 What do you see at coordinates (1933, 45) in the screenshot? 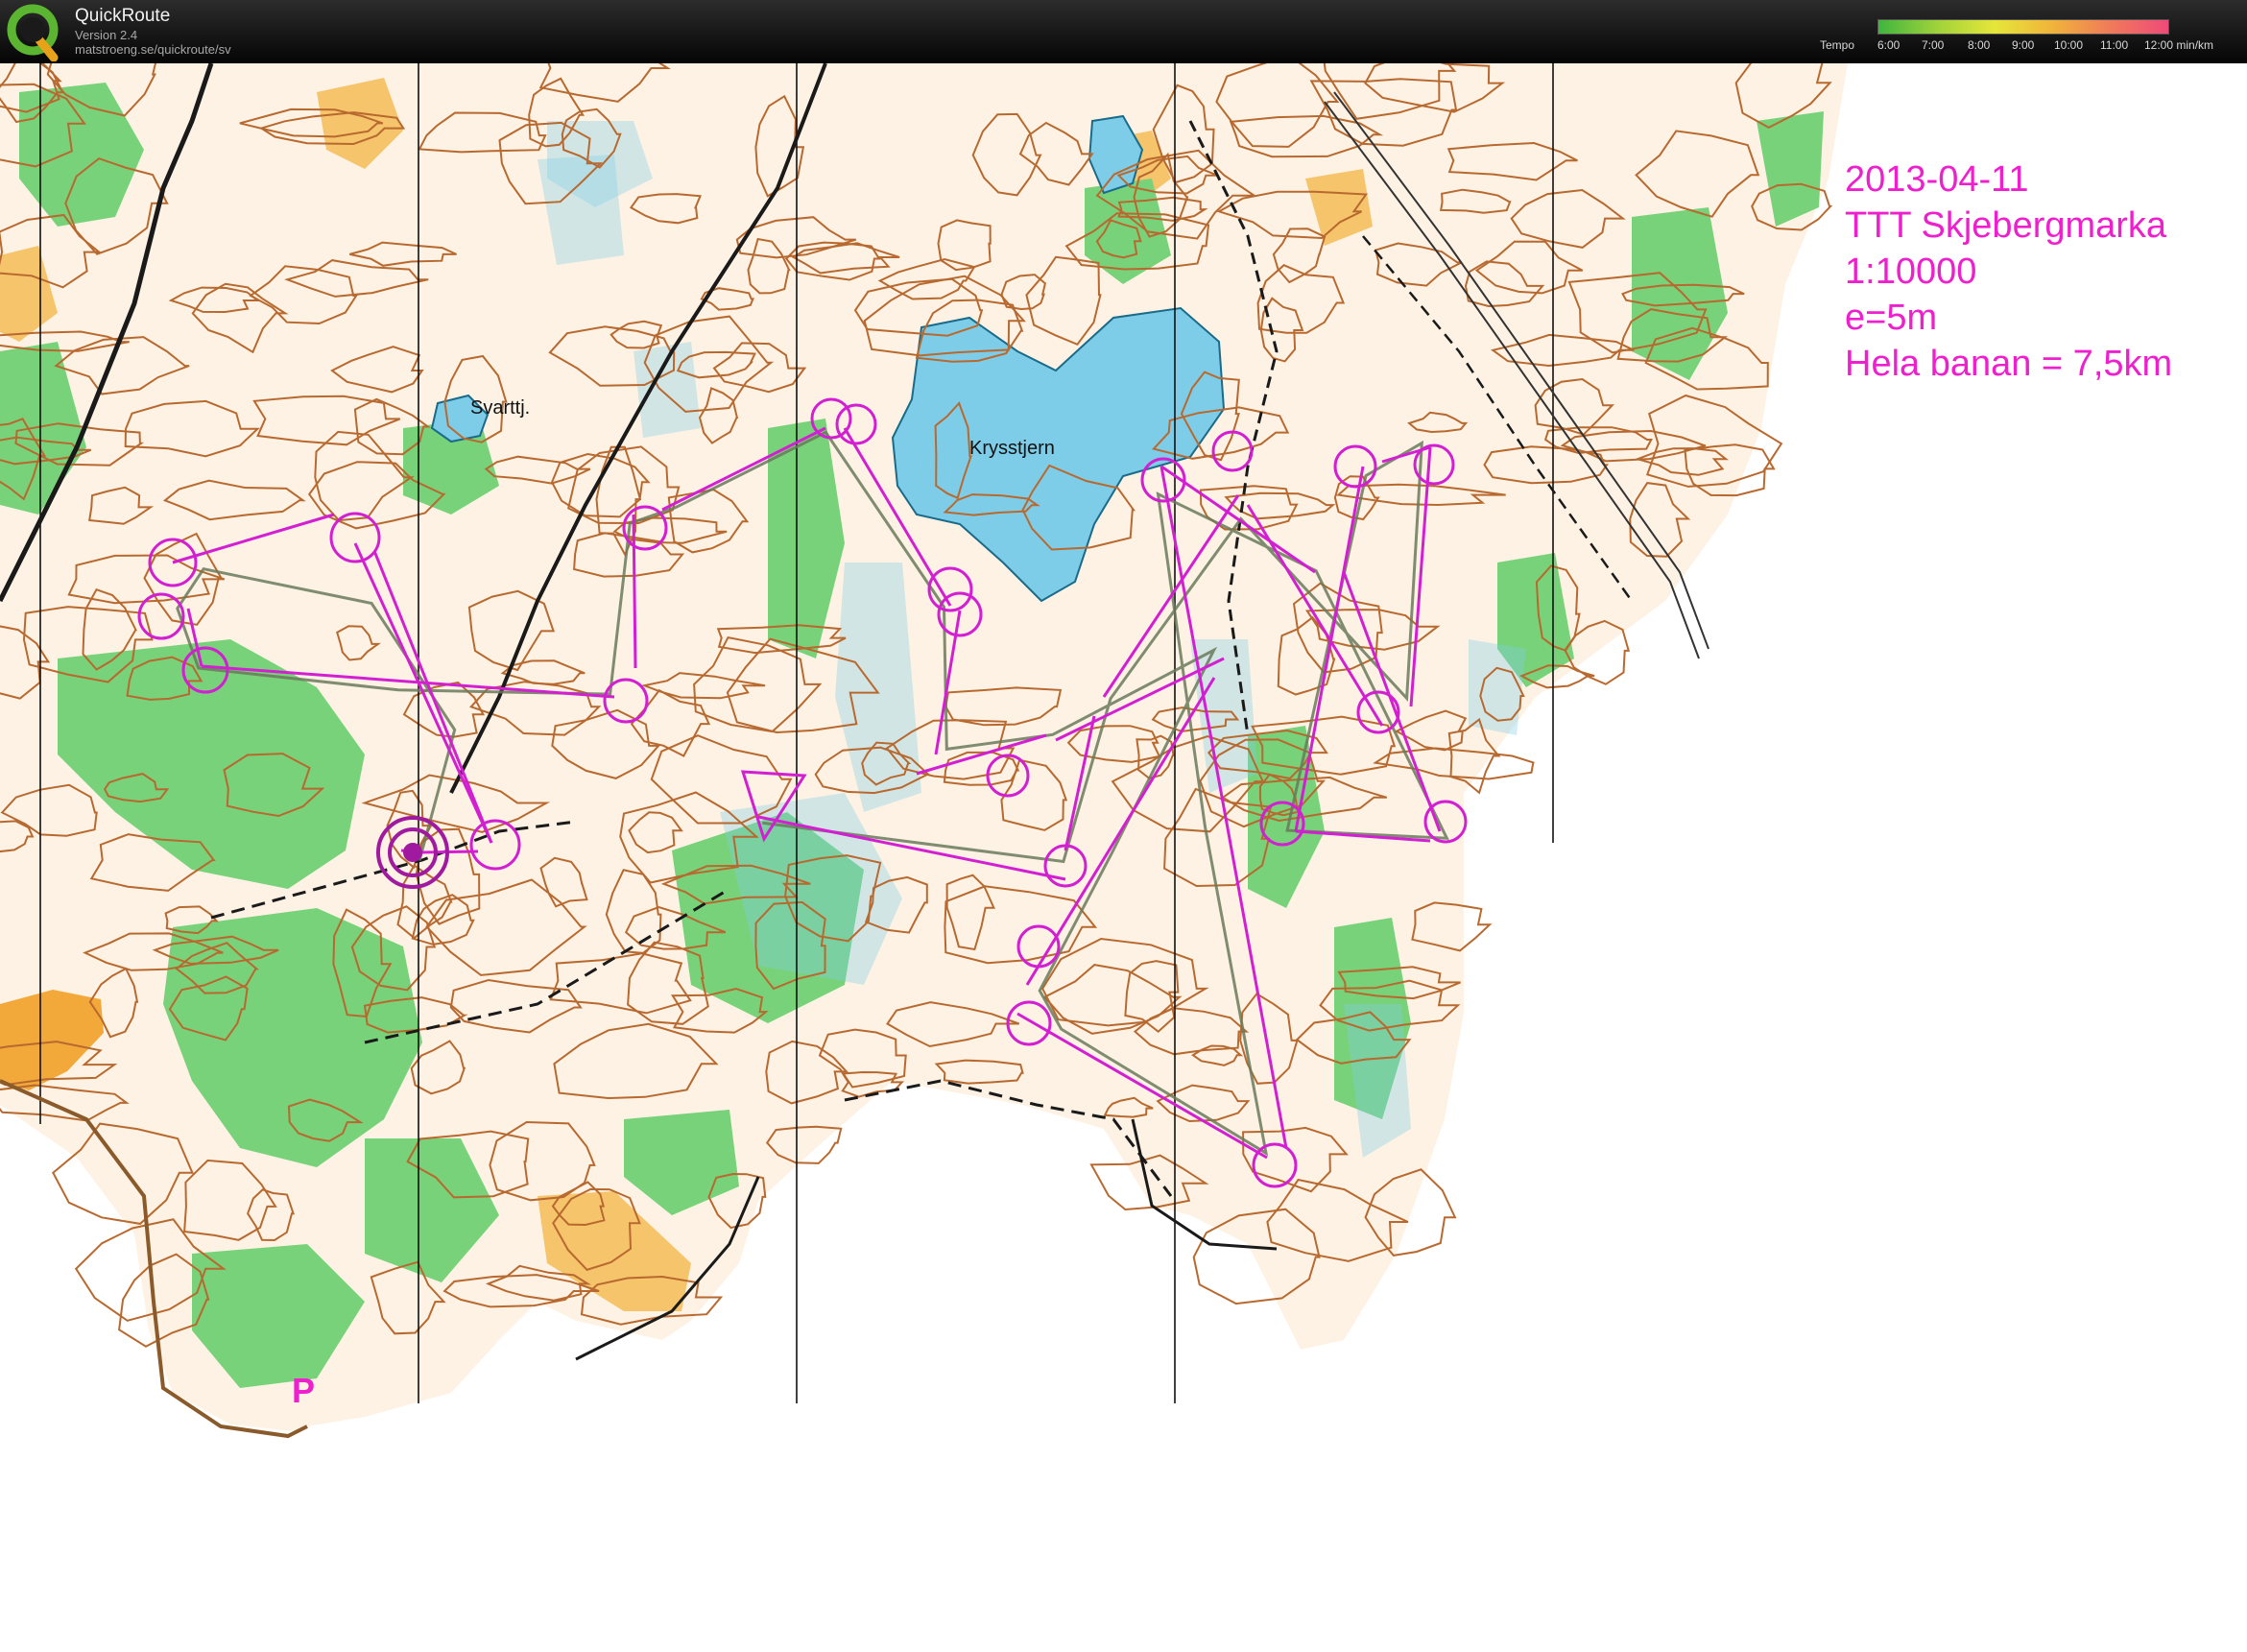
I see `tempo-tick: 7:00` at bounding box center [1933, 45].